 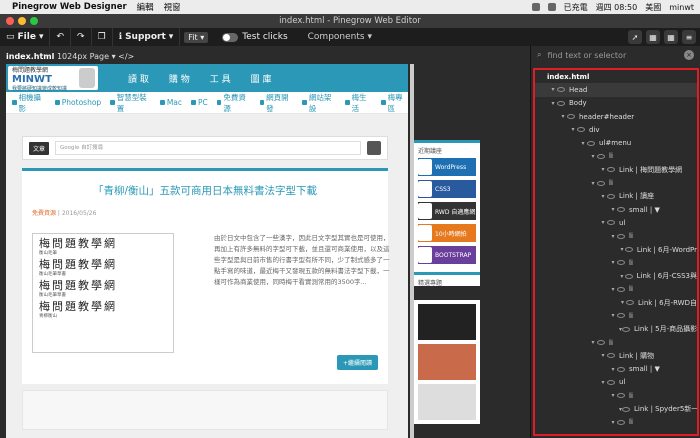 I want to click on subnav-item: 梅專區, so click(x=394, y=103).